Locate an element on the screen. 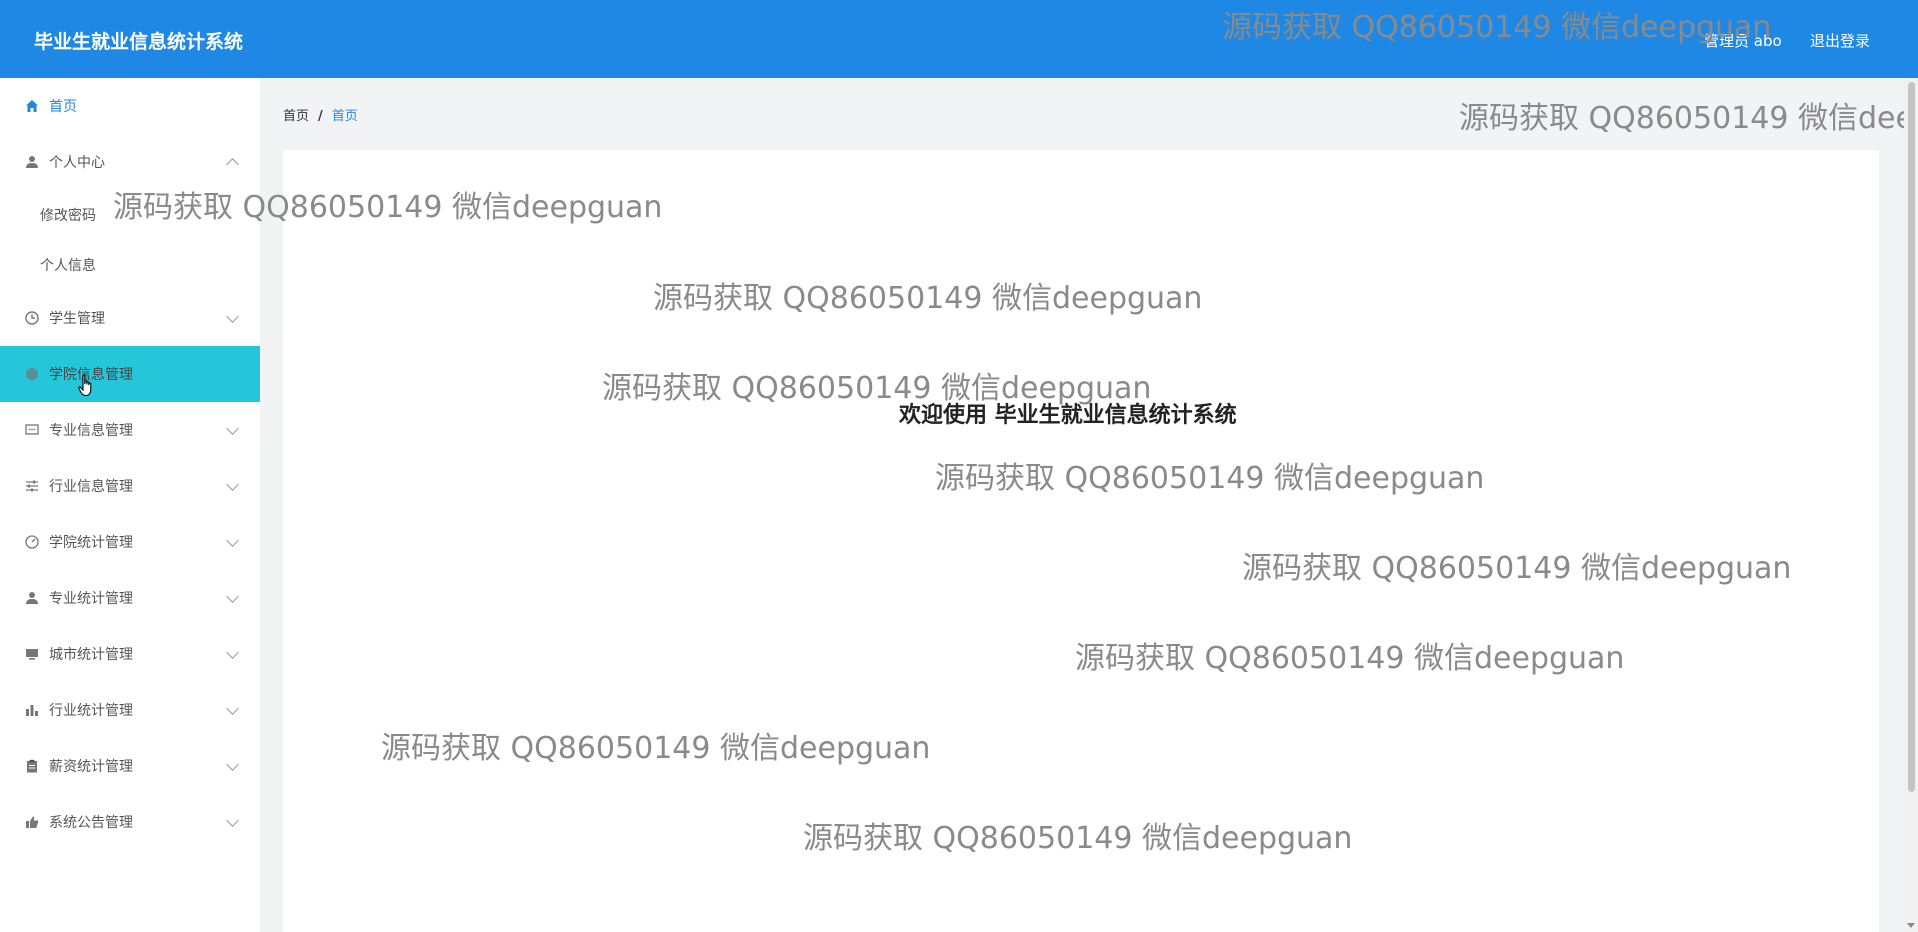 The image size is (1918, 932). sidebar-item-home: 首页 is located at coordinates (130, 106).